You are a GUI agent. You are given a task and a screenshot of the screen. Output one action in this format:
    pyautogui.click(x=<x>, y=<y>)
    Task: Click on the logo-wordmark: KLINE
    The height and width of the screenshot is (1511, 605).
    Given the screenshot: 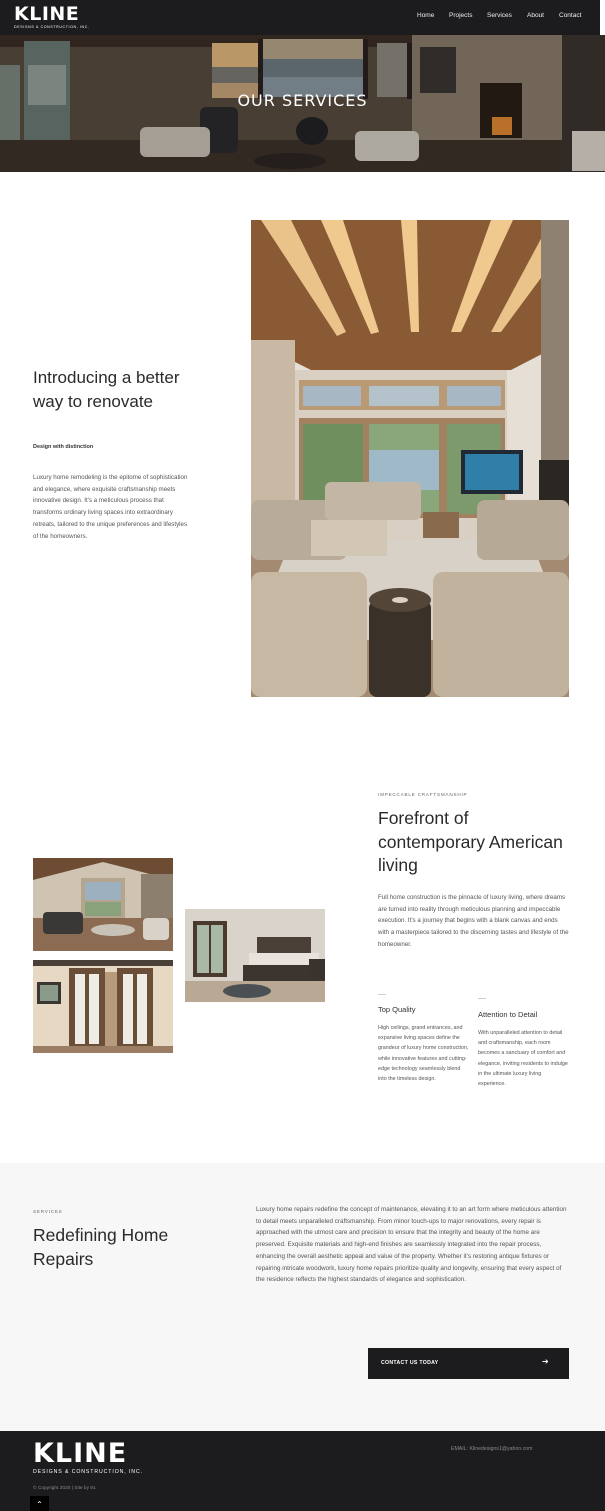 What is the action you would take?
    pyautogui.click(x=47, y=14)
    